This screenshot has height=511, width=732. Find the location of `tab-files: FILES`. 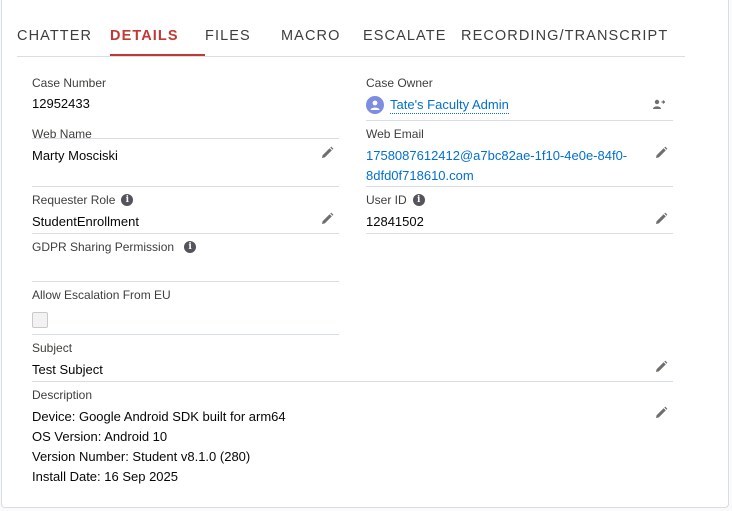

tab-files: FILES is located at coordinates (243, 42).